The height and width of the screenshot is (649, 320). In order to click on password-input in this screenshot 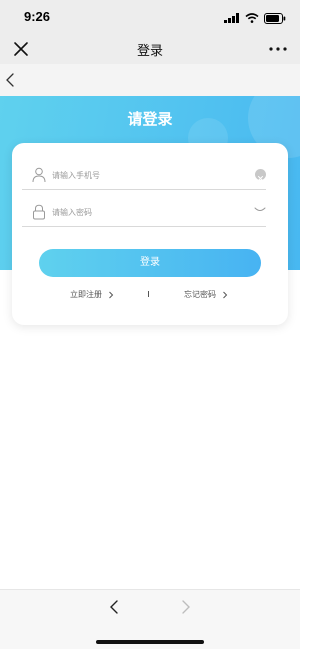, I will do `click(152, 212)`.